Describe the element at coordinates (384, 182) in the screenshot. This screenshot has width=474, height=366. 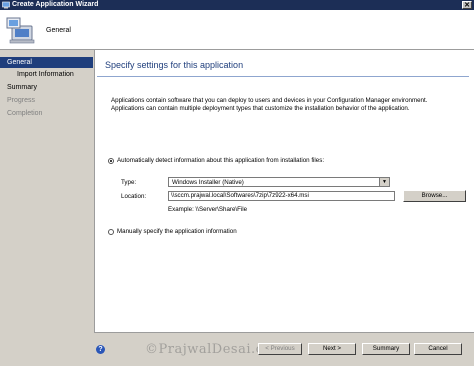
I see `chevron-down-icon: ▼` at that location.